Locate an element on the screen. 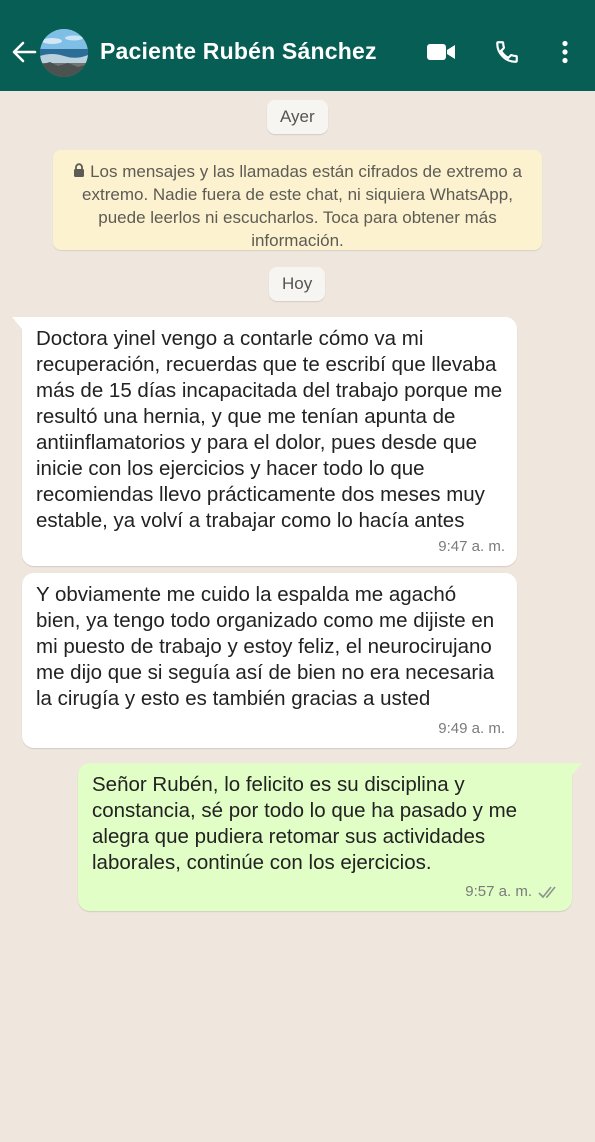 This screenshot has height=1142, width=595. date-separator-today: Hoy is located at coordinates (297, 284).